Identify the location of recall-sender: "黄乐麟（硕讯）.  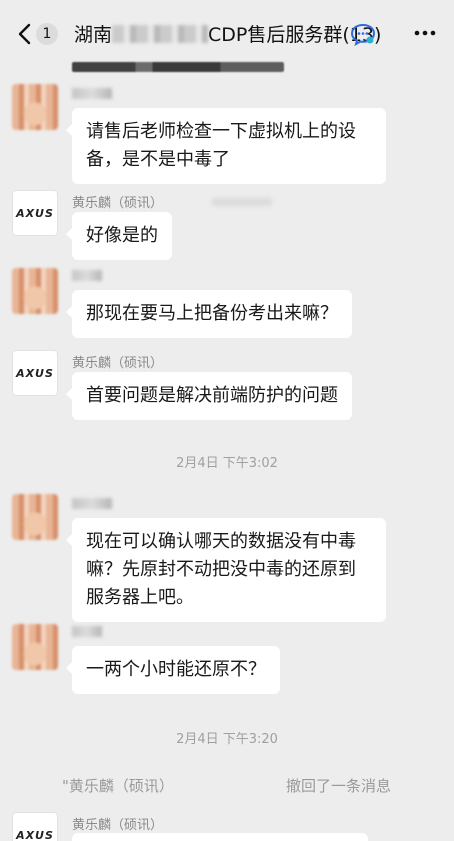
(118, 786).